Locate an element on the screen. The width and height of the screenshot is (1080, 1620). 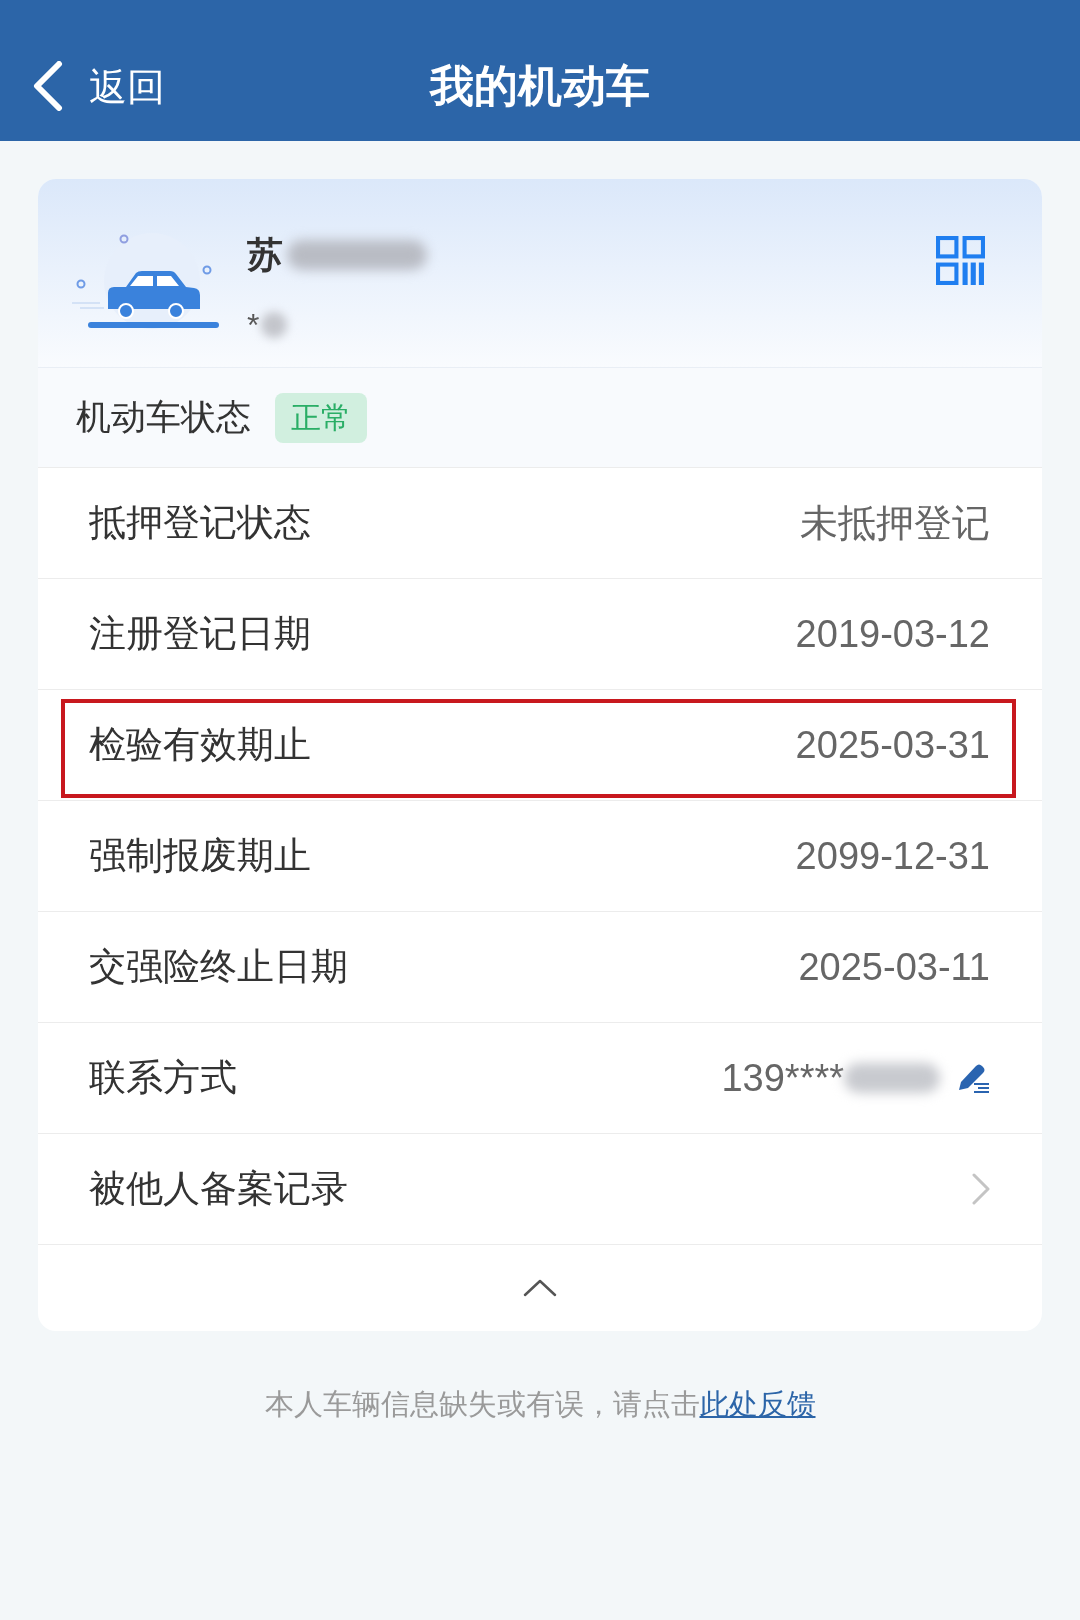
feedback-note: 本人车辆信息缺失或有误，请点击此处反馈 is located at coordinates (540, 1404).